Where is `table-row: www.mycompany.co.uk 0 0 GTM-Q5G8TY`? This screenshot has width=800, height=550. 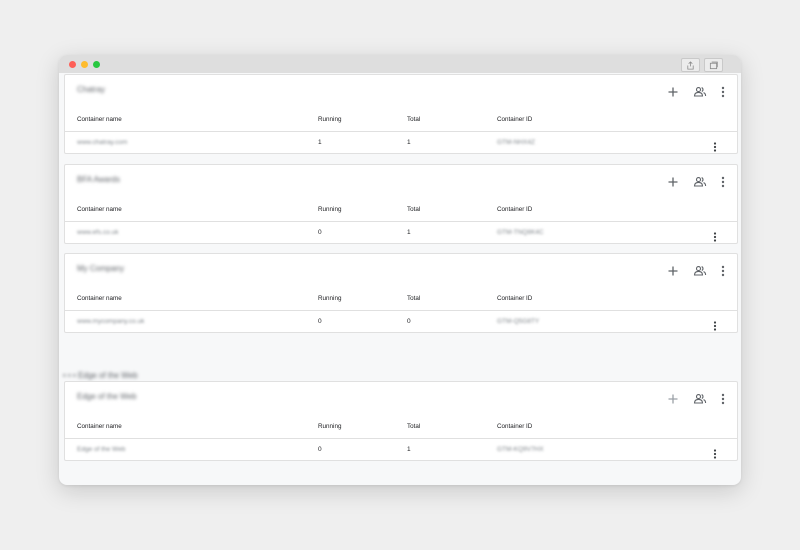 table-row: www.mycompany.co.uk 0 0 GTM-Q5G8TY is located at coordinates (401, 321).